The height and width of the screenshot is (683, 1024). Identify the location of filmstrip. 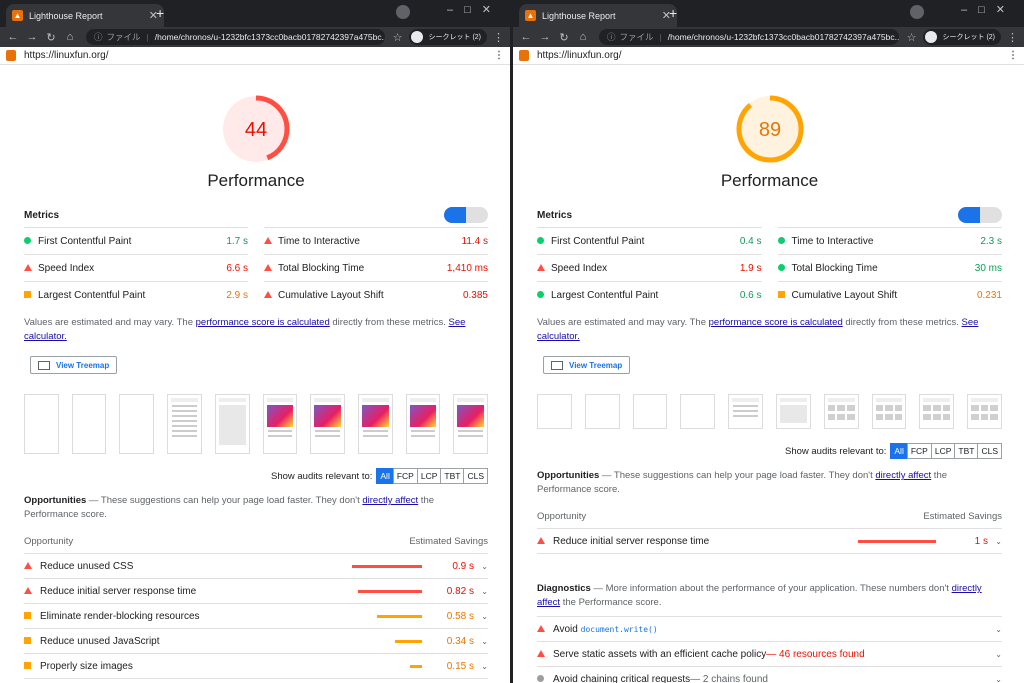
(769, 411).